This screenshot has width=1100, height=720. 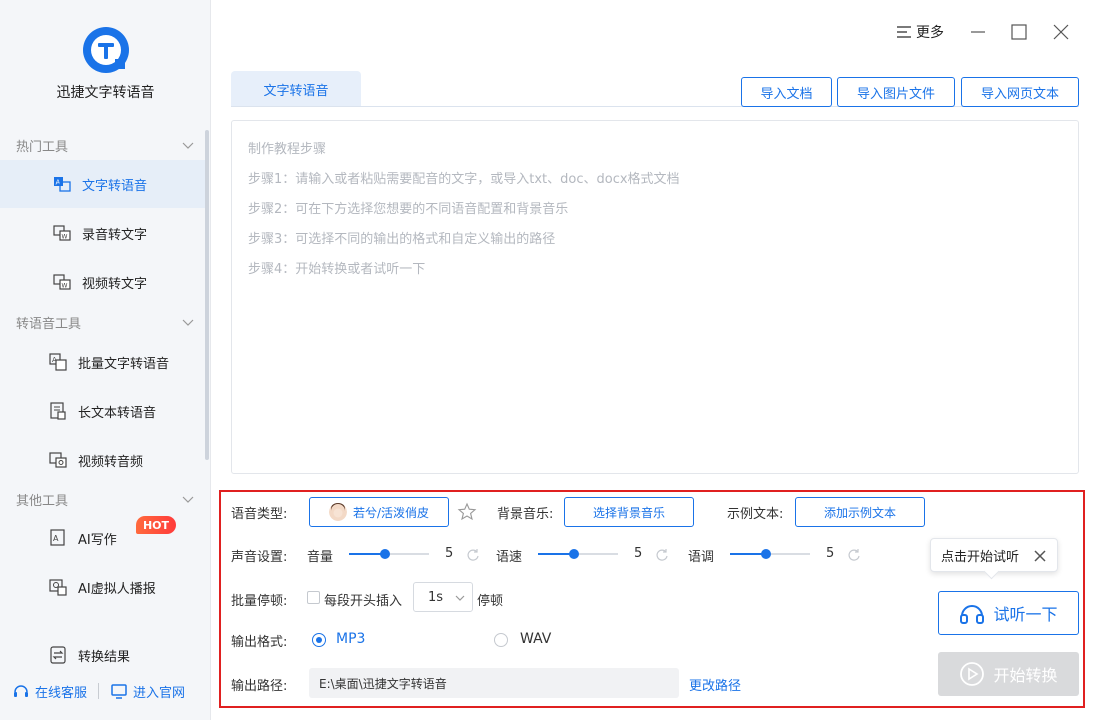 I want to click on sidebar-item-label: 转换结果, so click(x=104, y=657).